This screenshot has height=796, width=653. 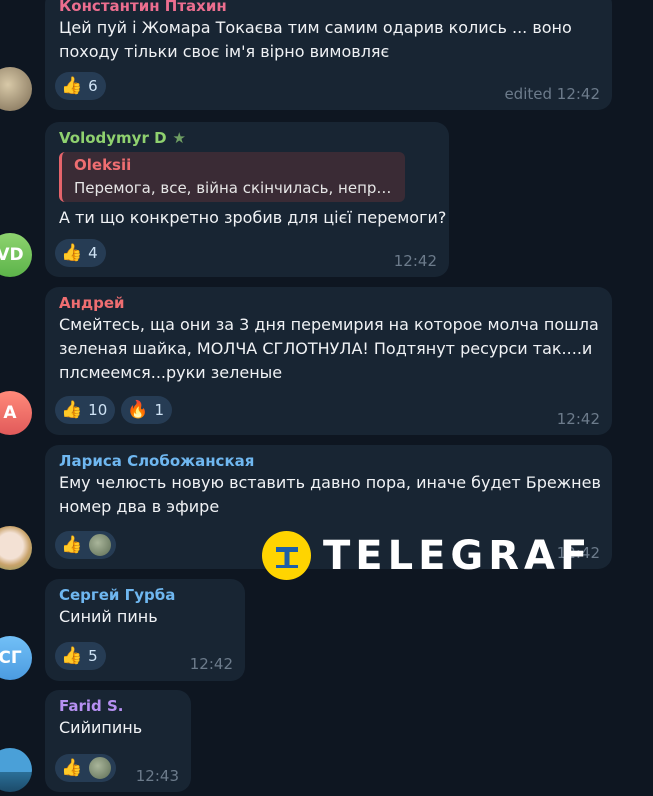 What do you see at coordinates (139, 506) in the screenshot?
I see `message-text-line: номер два в эфире` at bounding box center [139, 506].